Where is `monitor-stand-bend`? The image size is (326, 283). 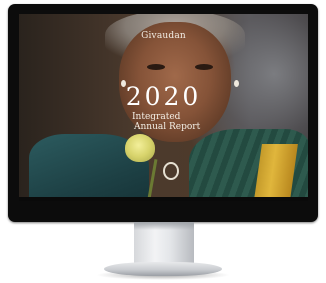 monitor-stand-bend is located at coordinates (164, 226).